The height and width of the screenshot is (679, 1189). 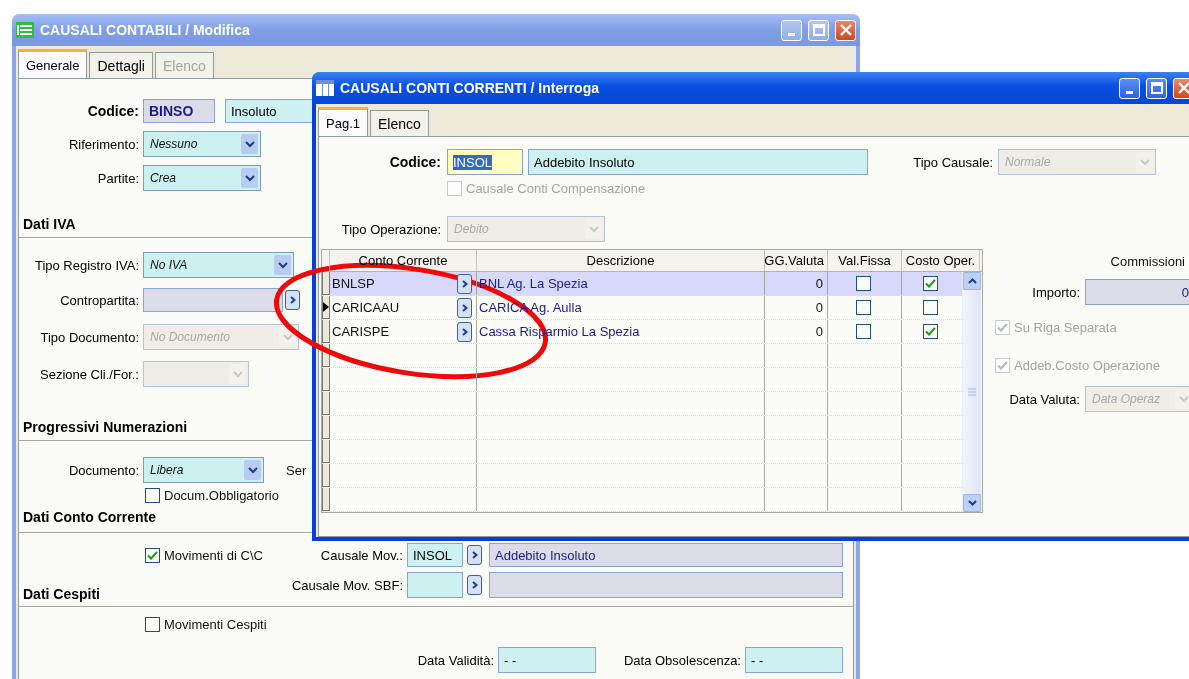 I want to click on checkbox-label: Su Riga Separata, so click(x=1065, y=327).